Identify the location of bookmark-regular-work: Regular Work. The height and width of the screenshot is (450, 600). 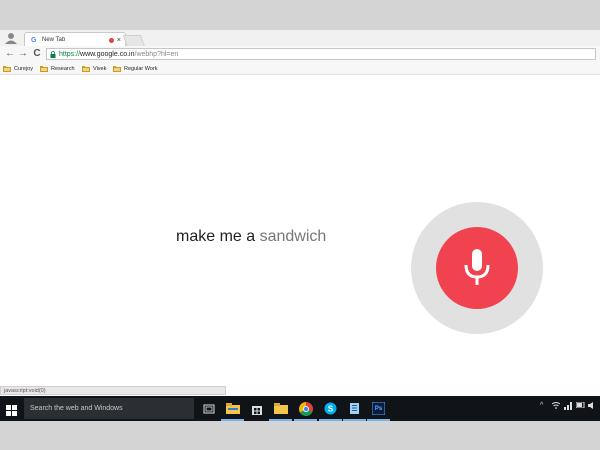
(135, 68).